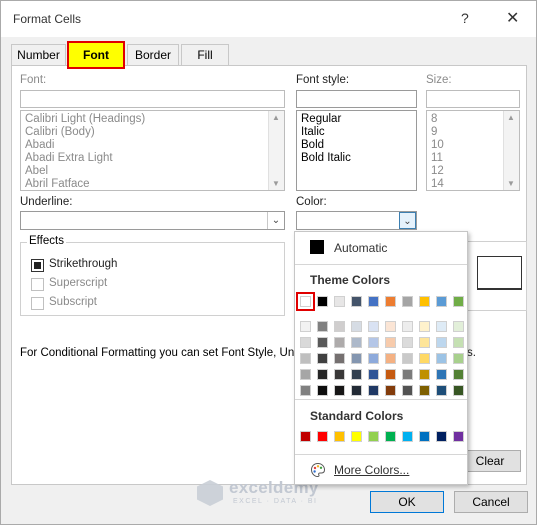 The width and height of the screenshot is (537, 525). Describe the element at coordinates (152, 99) in the screenshot. I see `font-input` at that location.